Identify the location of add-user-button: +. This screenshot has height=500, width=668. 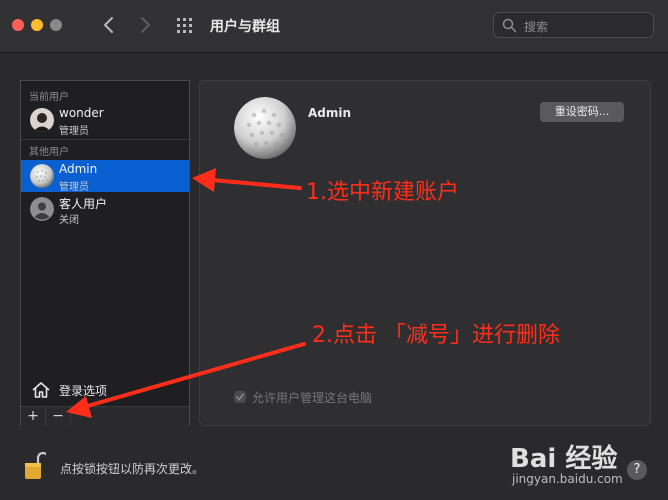
(33, 416).